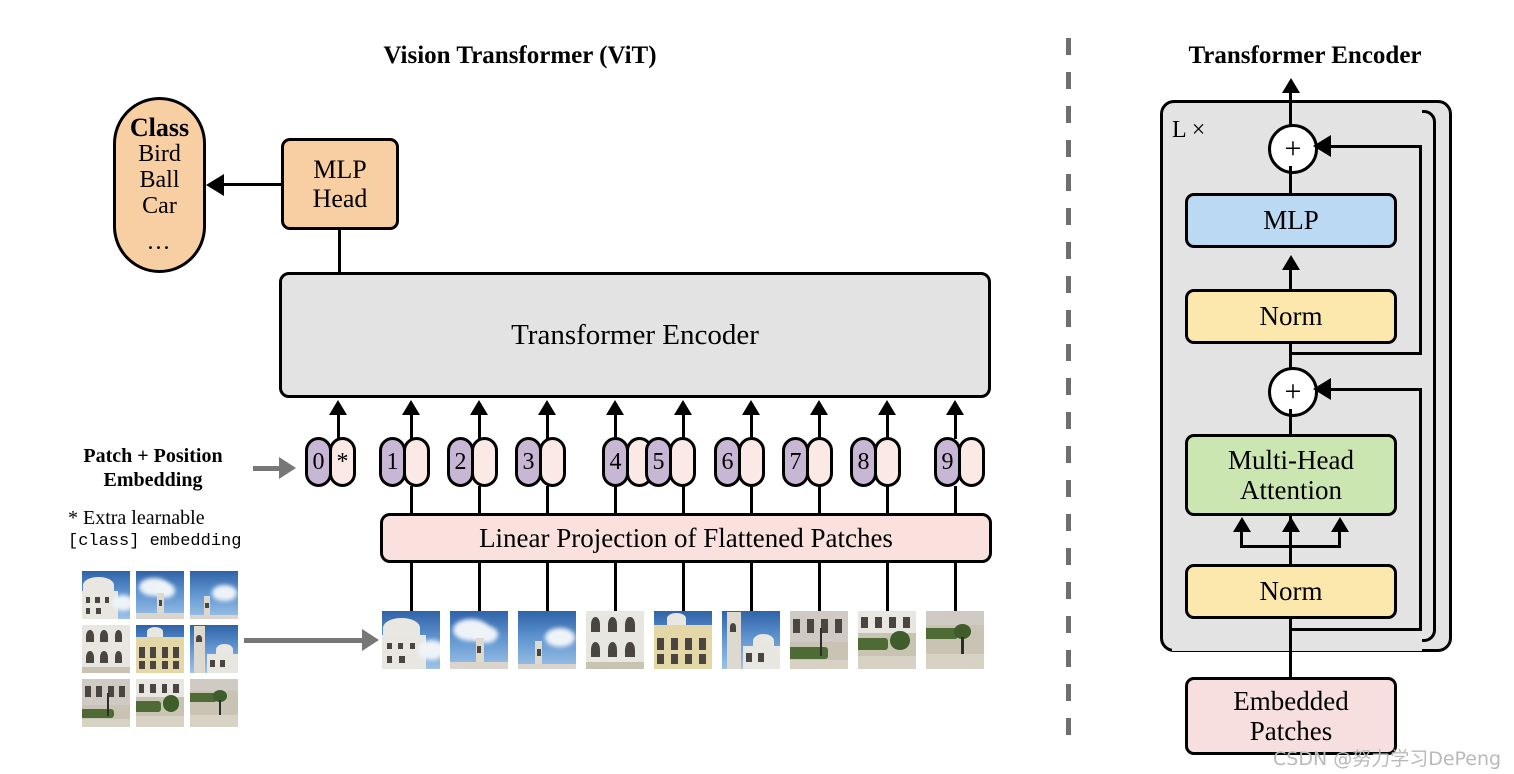 The image size is (1514, 774). What do you see at coordinates (1291, 700) in the screenshot?
I see `embedded-patches-line1: Embedded` at bounding box center [1291, 700].